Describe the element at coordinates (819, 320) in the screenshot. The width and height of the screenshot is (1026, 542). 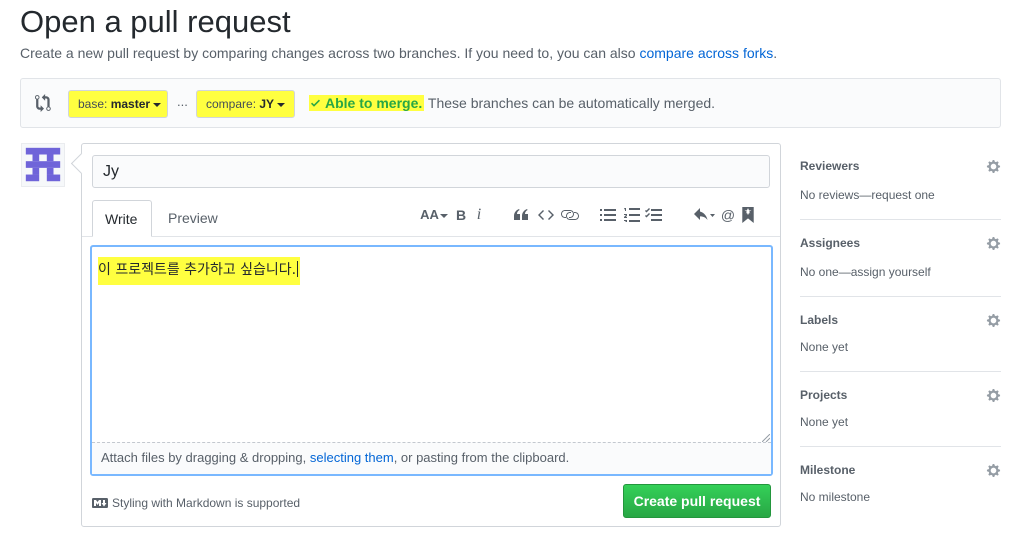
I see `sidebar-heading: Labels` at that location.